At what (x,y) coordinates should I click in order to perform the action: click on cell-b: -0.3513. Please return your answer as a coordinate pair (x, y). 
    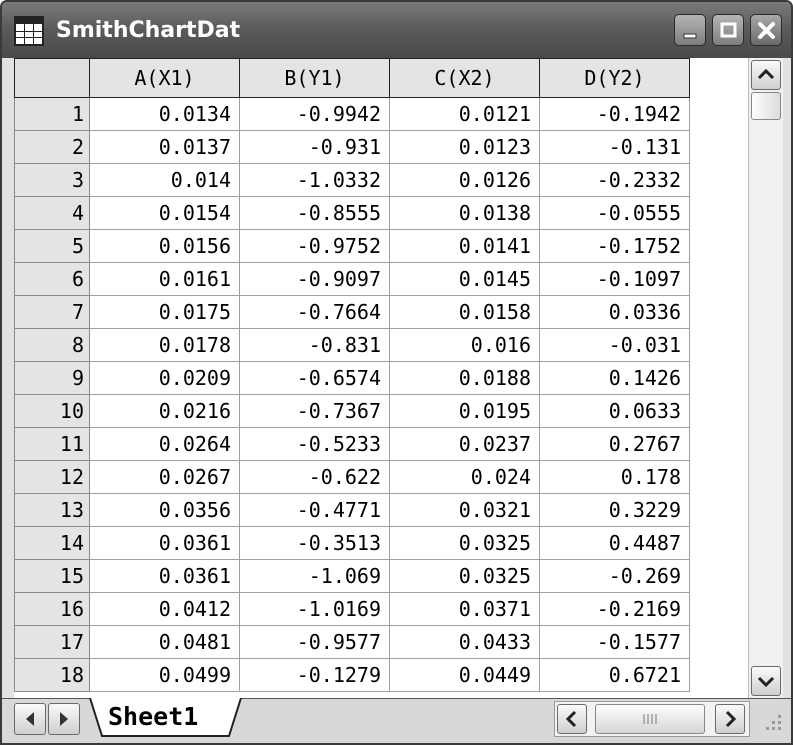
    Looking at the image, I should click on (314, 543).